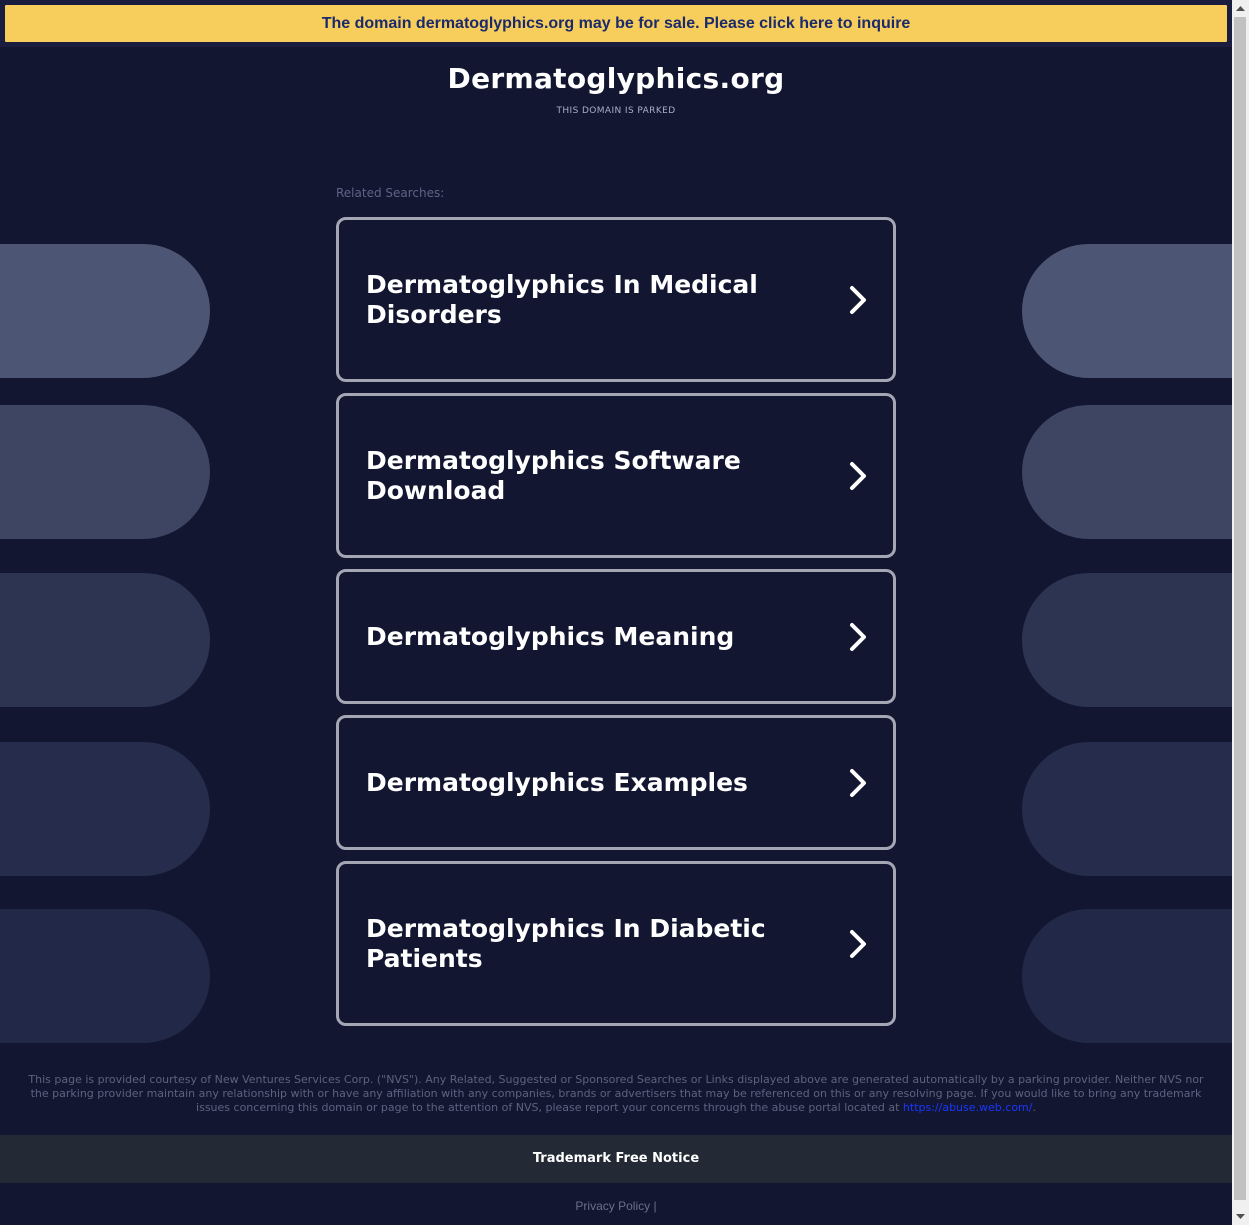 The width and height of the screenshot is (1249, 1225). I want to click on related-search-link: Dermatoglyphics In Medical Disorders, so click(616, 299).